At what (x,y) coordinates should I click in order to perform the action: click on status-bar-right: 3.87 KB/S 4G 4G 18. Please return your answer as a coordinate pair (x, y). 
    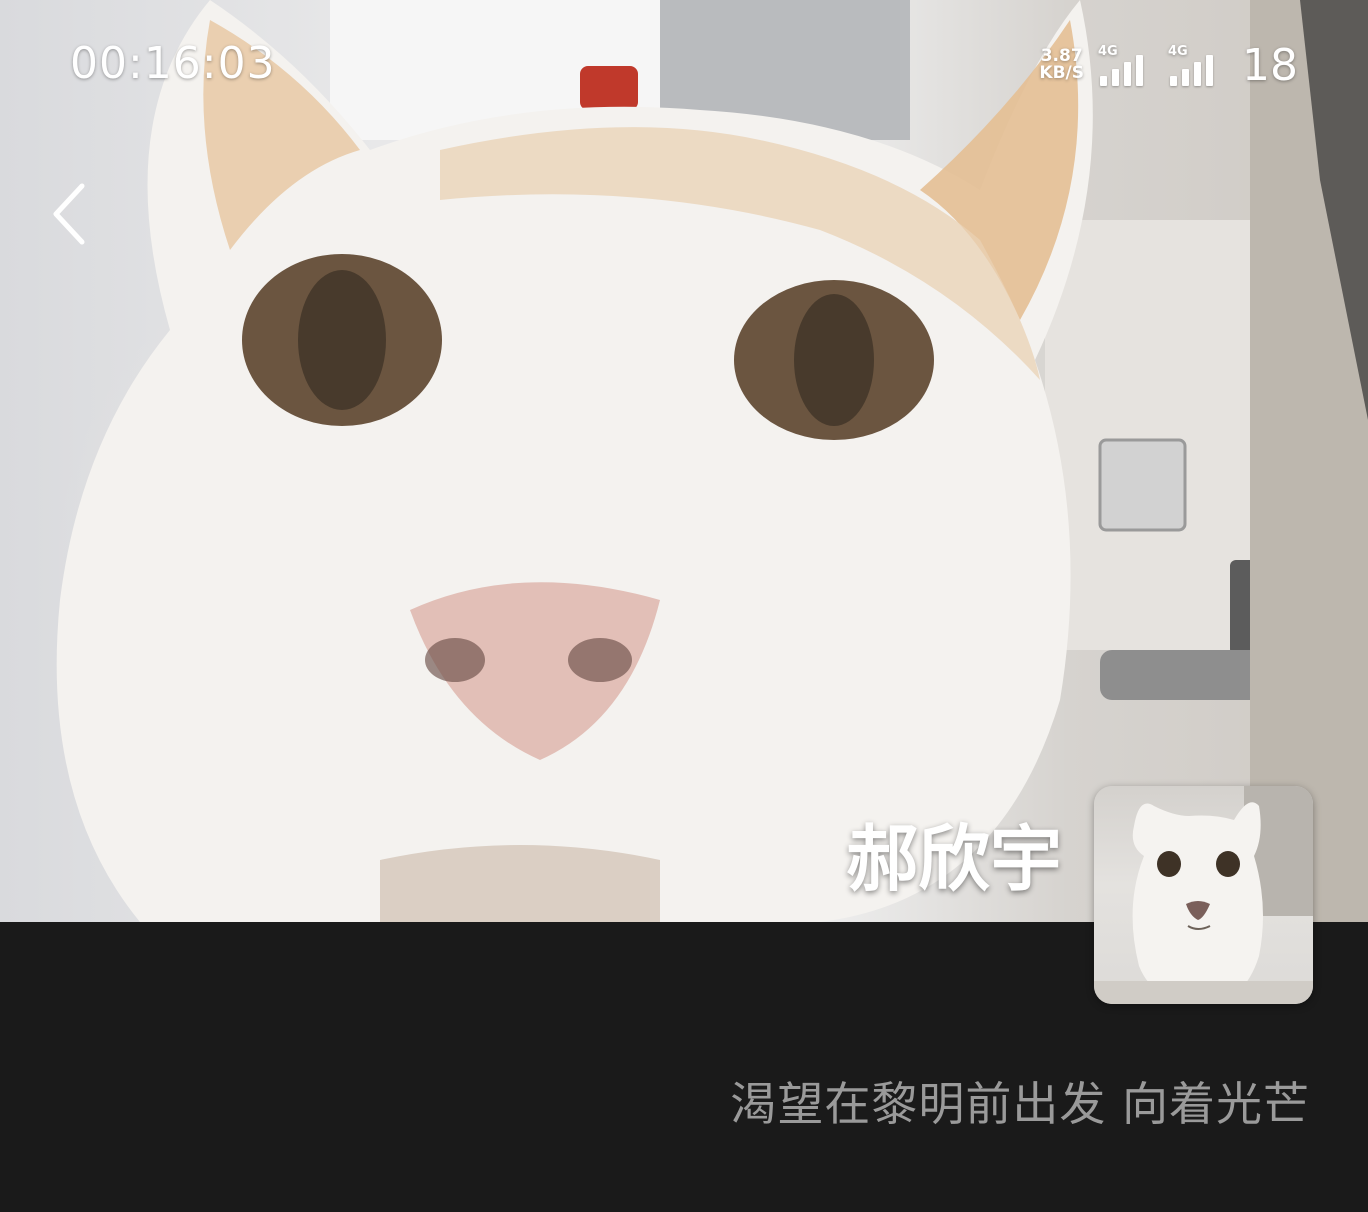
    Looking at the image, I should click on (1168, 65).